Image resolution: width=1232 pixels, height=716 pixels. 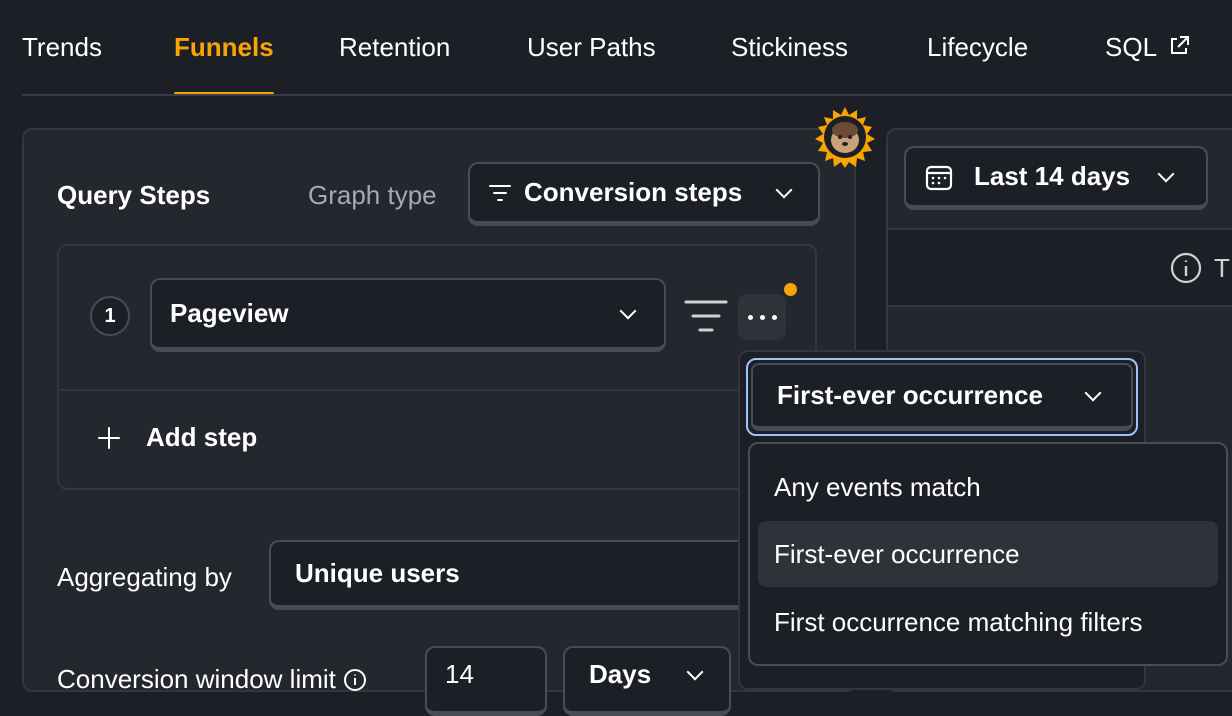 What do you see at coordinates (486, 681) in the screenshot?
I see `conversion-window-input: 14` at bounding box center [486, 681].